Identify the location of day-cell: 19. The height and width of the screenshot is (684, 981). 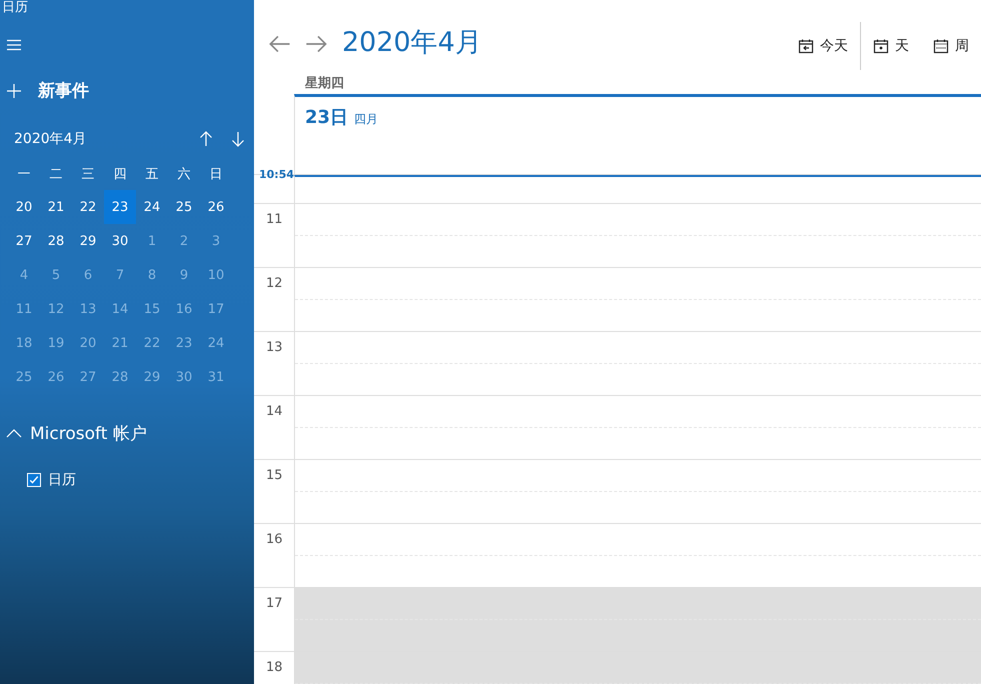
(56, 343).